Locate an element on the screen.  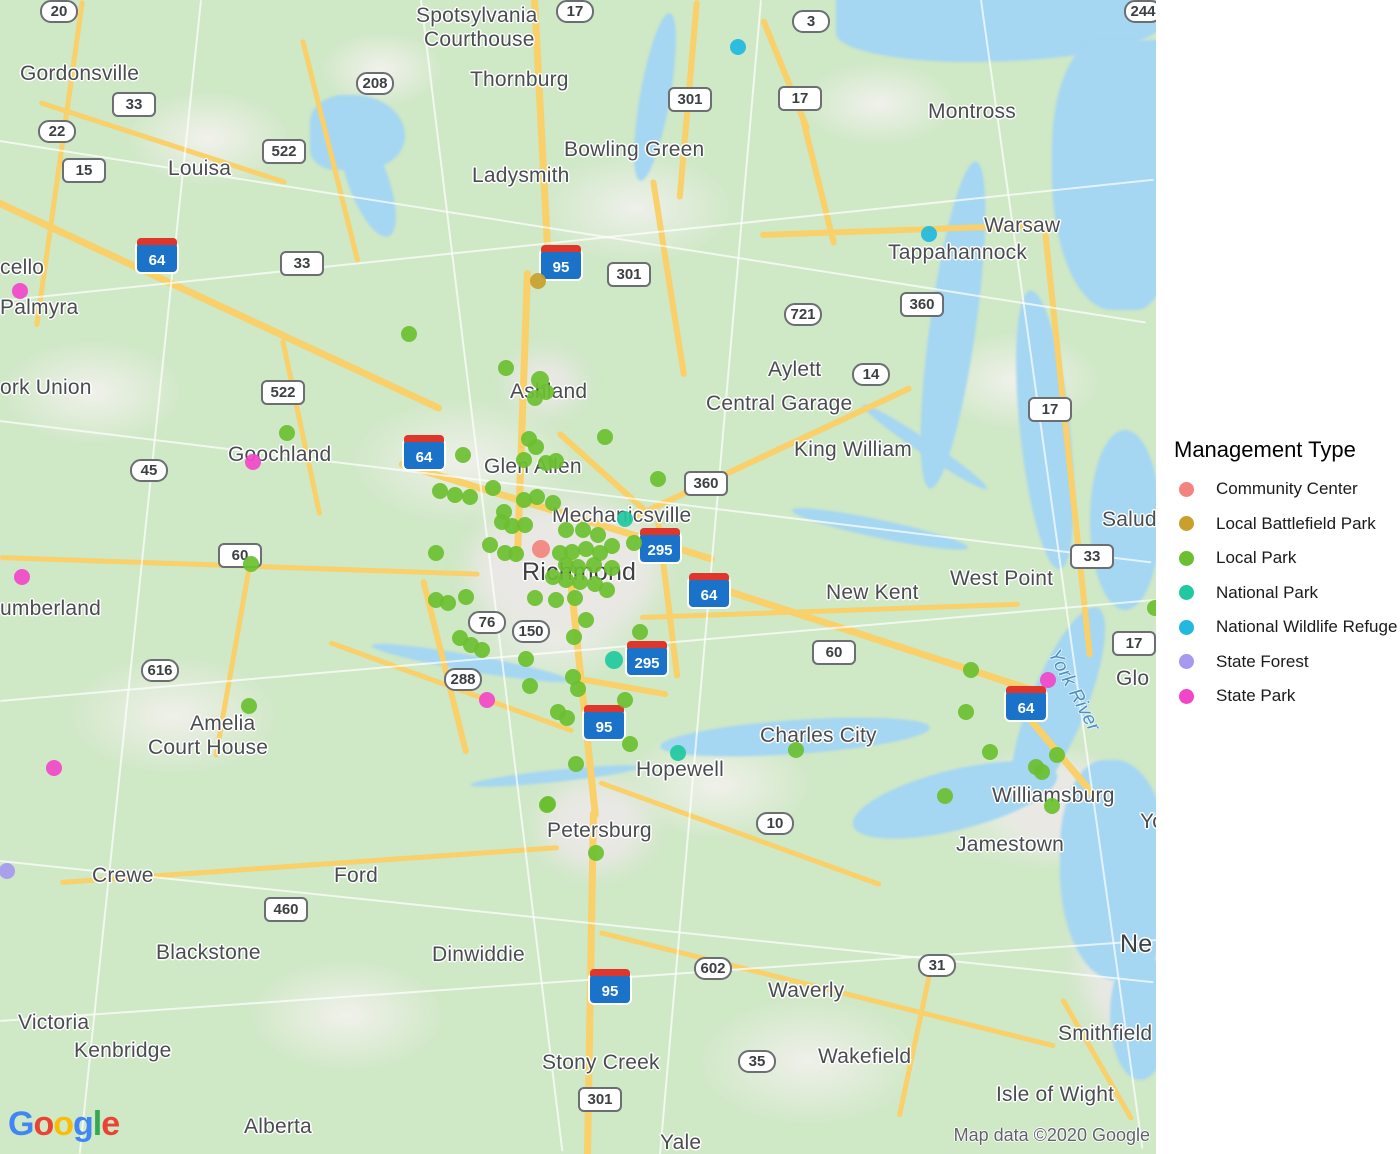
legend-item: National Park is located at coordinates (1287, 593).